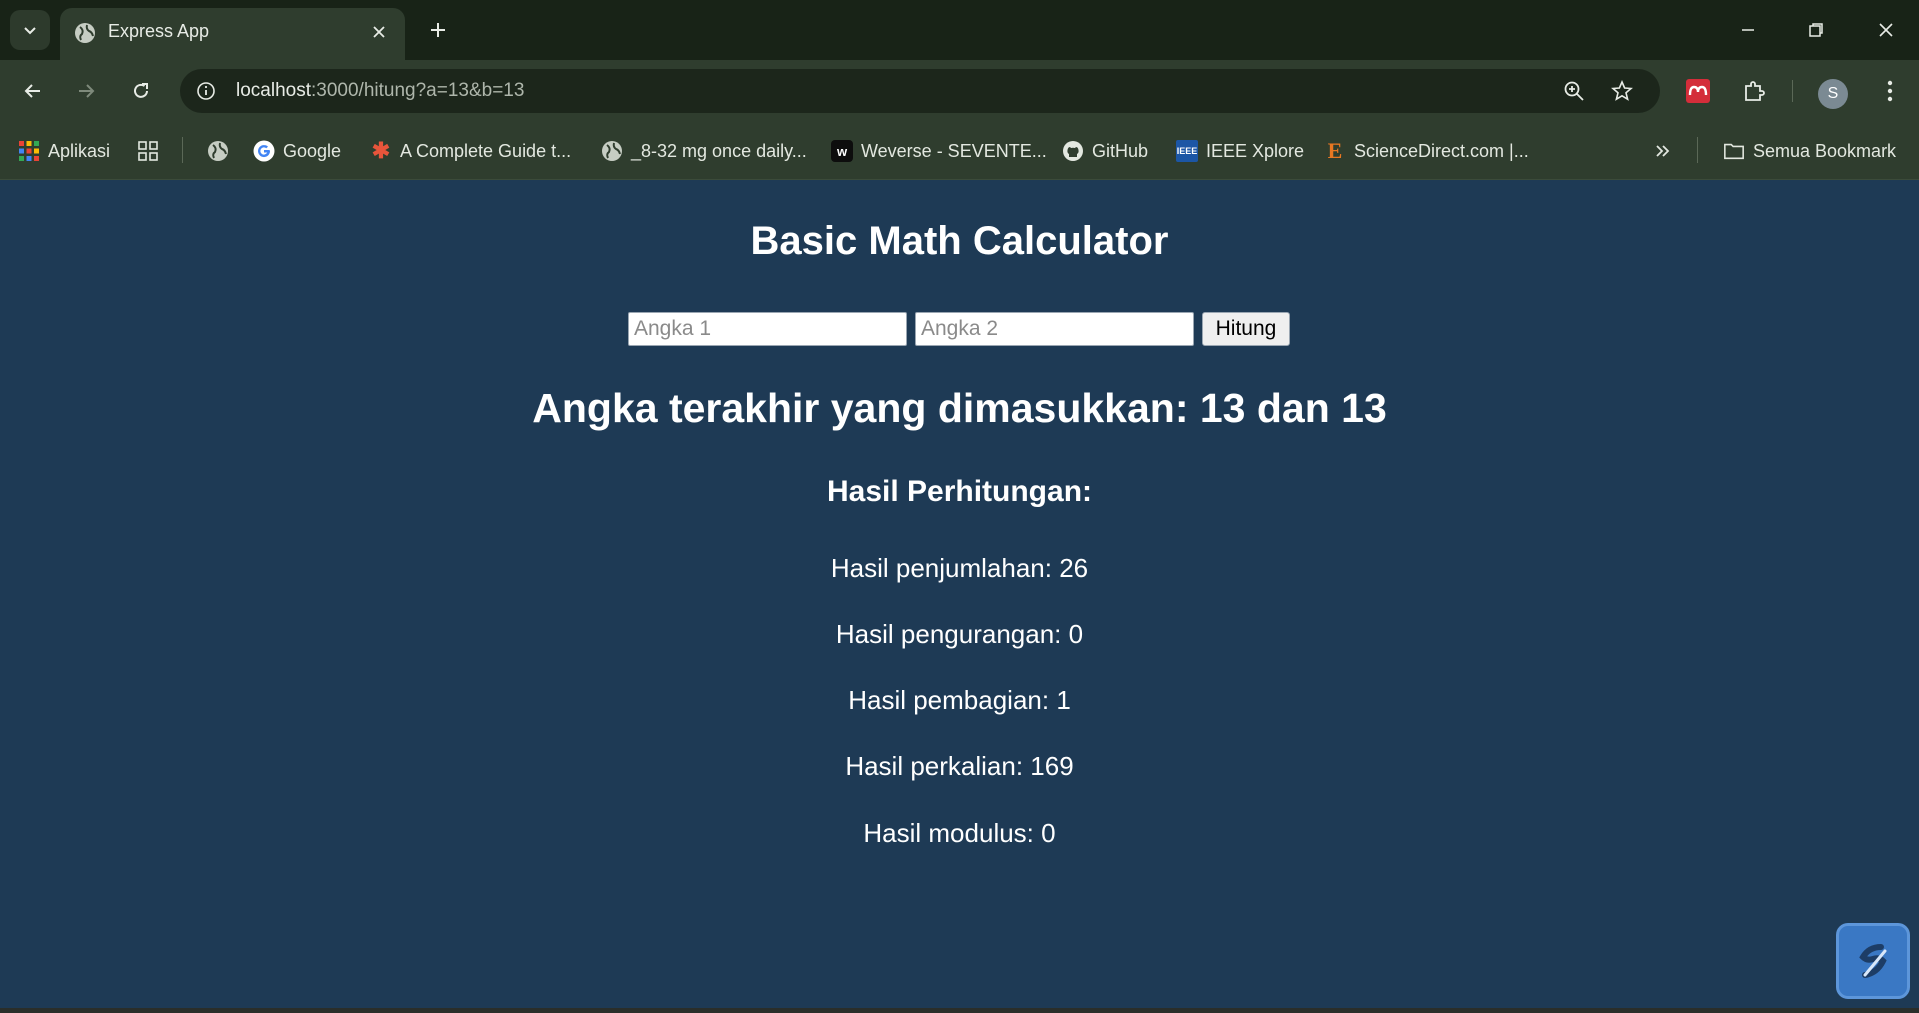  I want to click on navigation-toolbar: localhost:3000/hitung?a=13&b=13, so click(959, 91).